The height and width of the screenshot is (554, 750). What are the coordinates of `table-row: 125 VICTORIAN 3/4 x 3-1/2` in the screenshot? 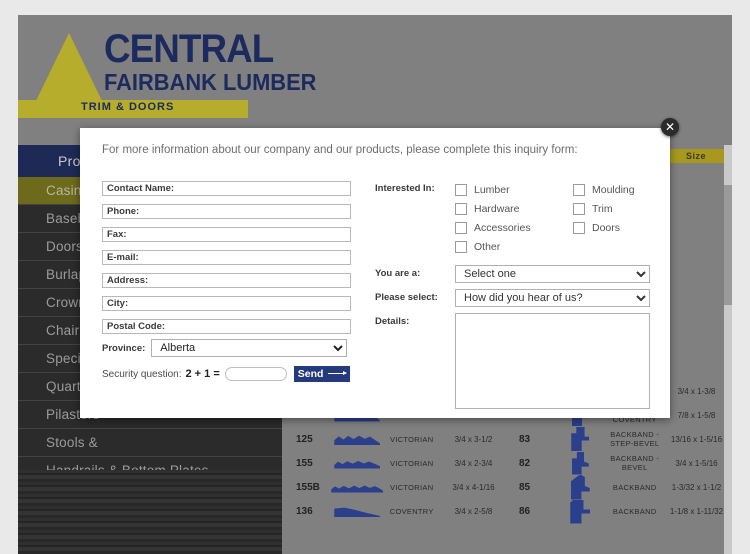 It's located at (399, 439).